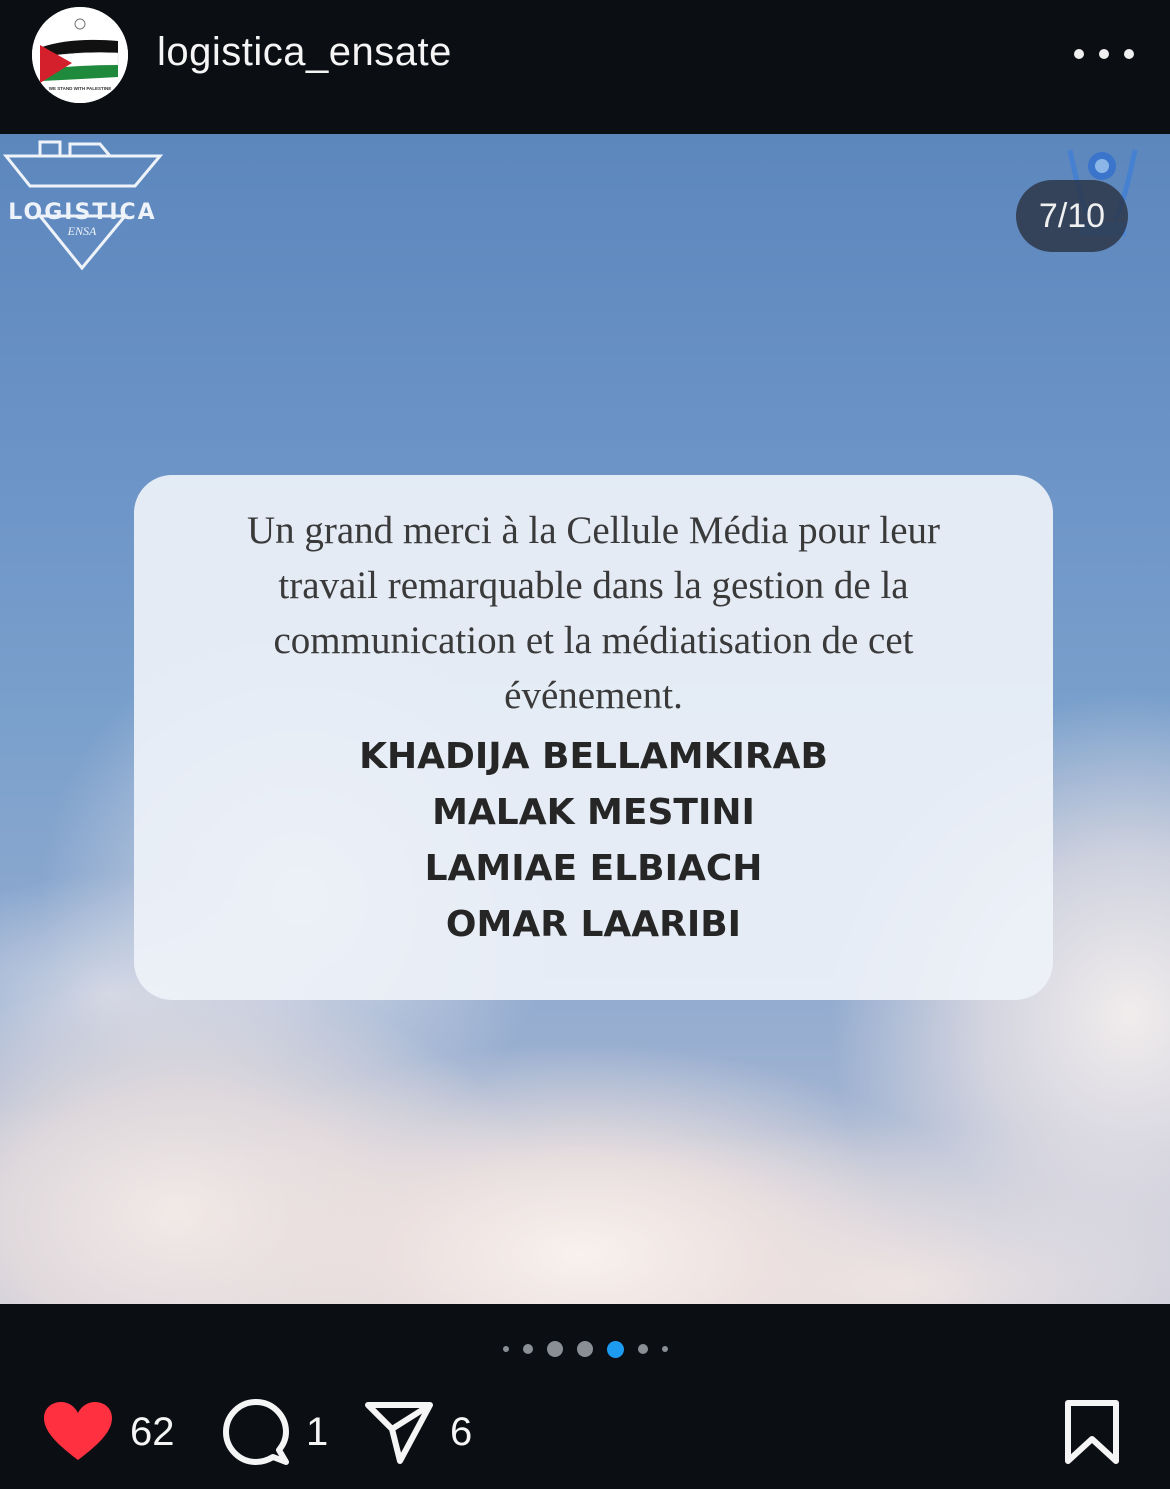  I want to click on avatar-banner-text: WE STAND WITH PALESTINE, so click(80, 88).